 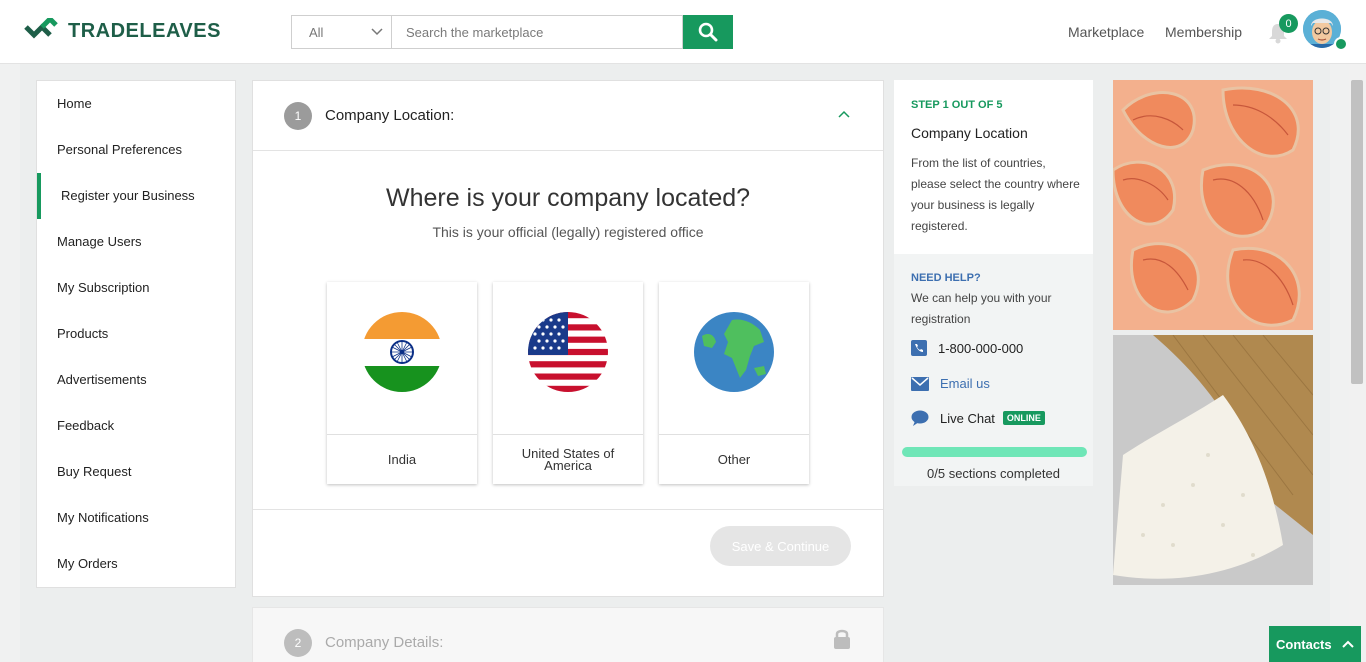 What do you see at coordinates (377, 32) in the screenshot?
I see `chevron-down-icon` at bounding box center [377, 32].